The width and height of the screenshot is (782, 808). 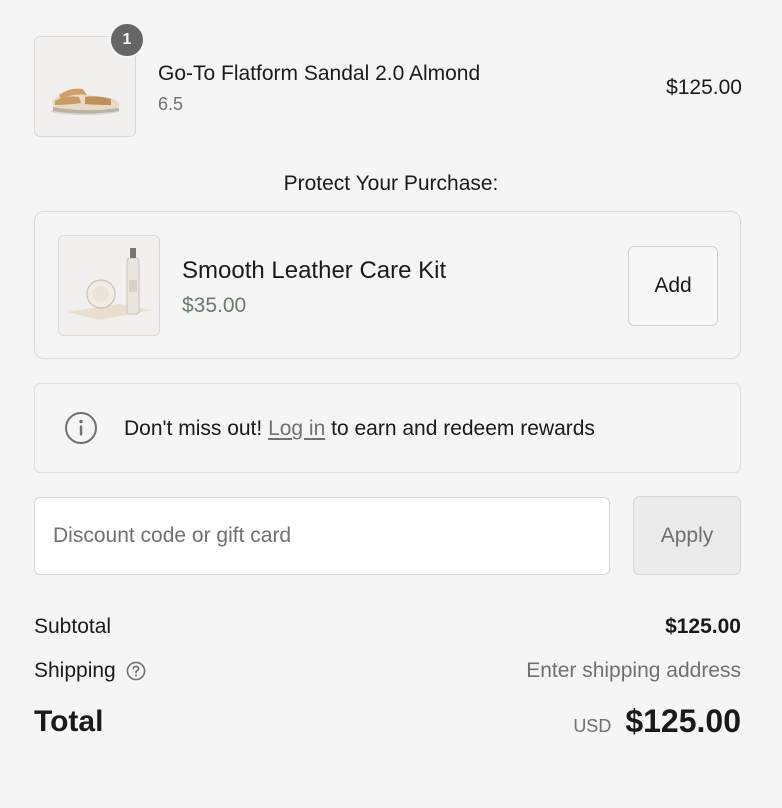 I want to click on add-upsell-button: Add, so click(x=673, y=286).